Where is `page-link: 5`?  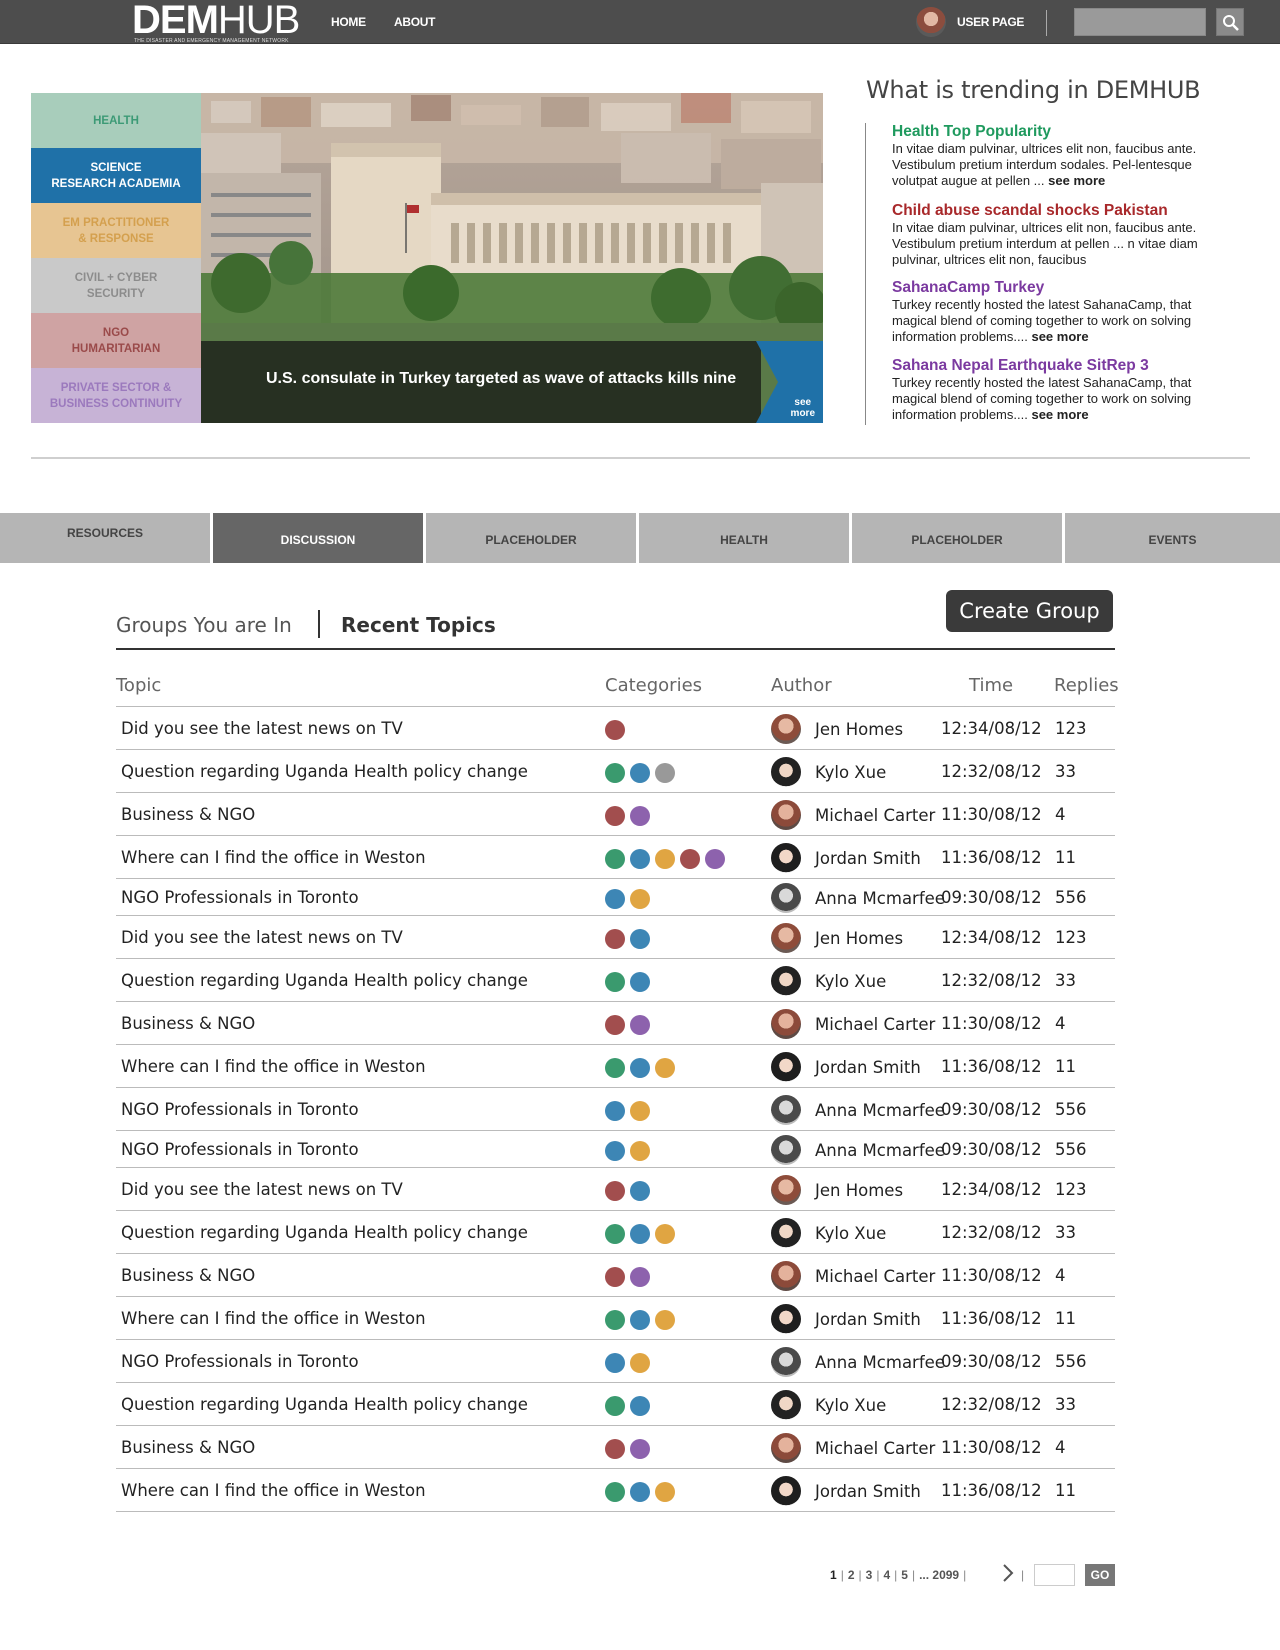 page-link: 5 is located at coordinates (904, 1575).